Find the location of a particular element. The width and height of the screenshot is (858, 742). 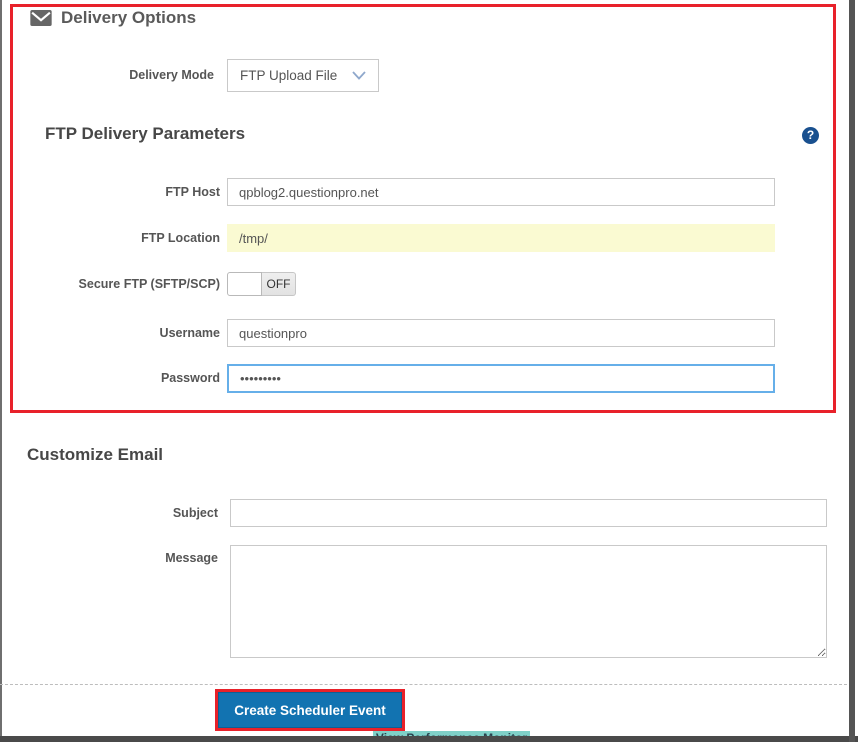

secure-ftp-label: Secure FTP (SFTP/SCP) is located at coordinates (149, 284).